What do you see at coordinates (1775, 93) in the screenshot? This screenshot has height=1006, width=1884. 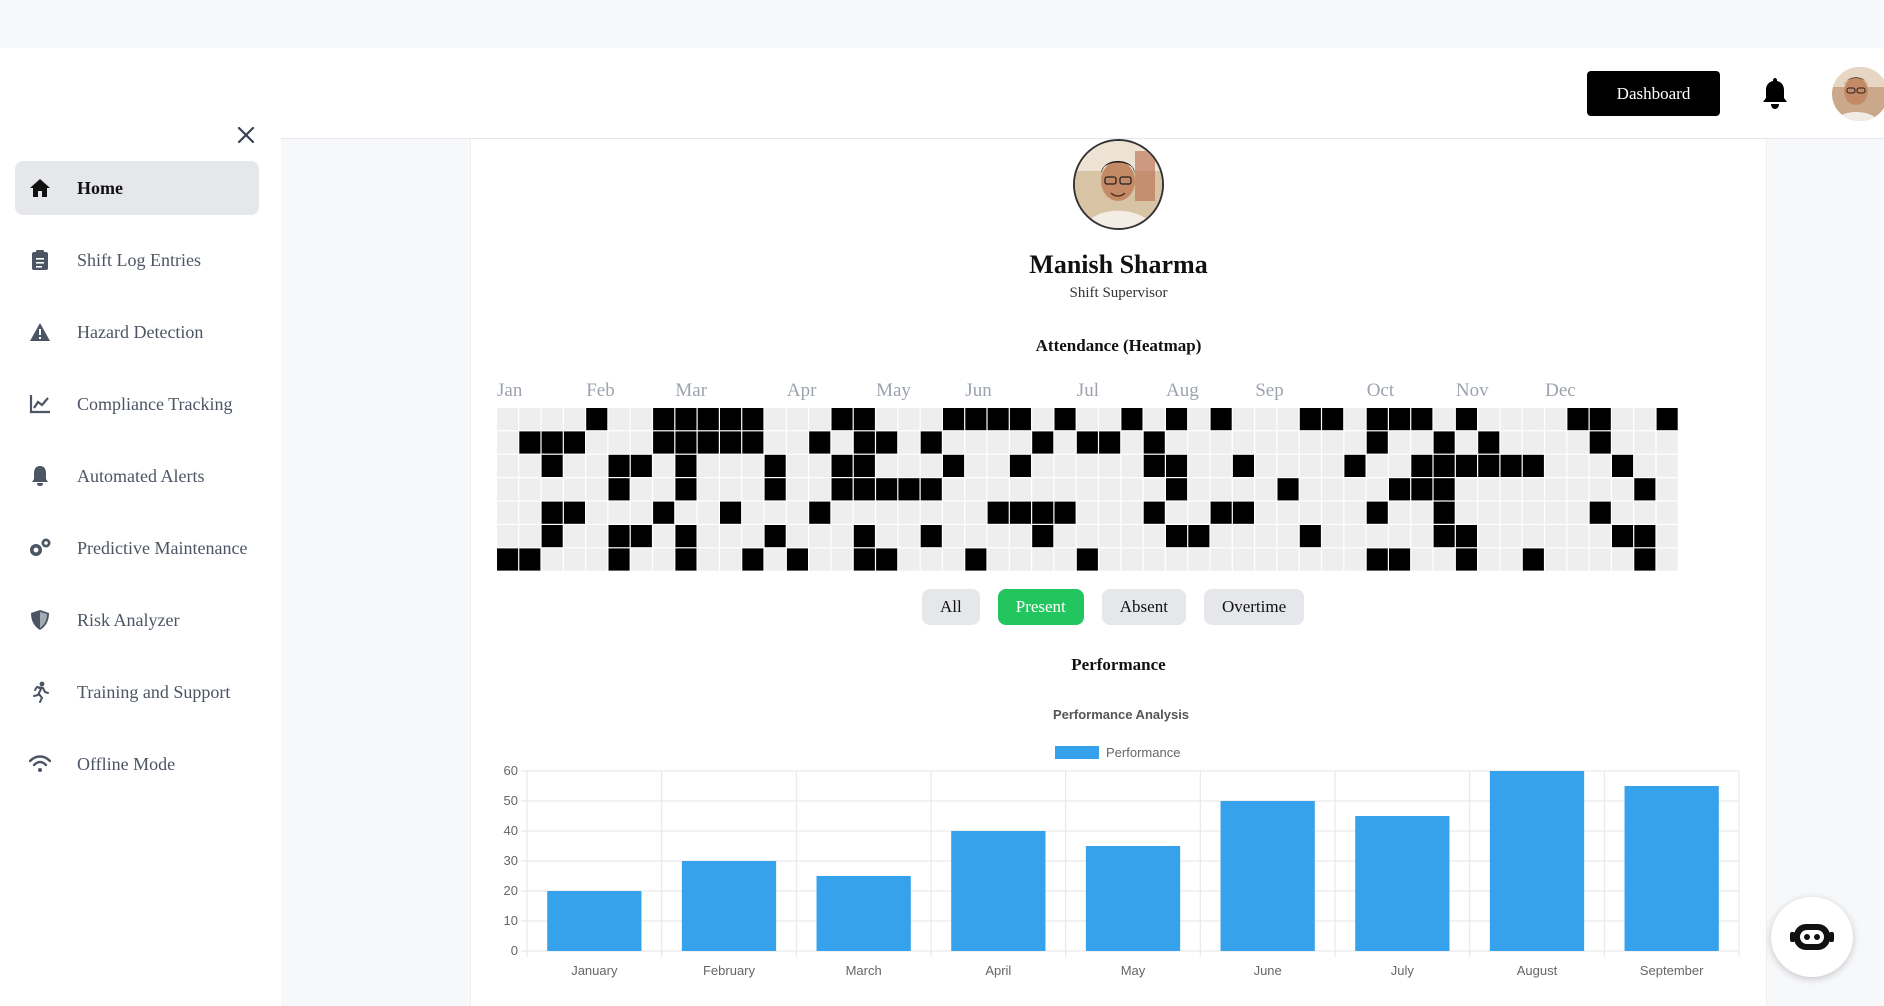 I see `notifications-button` at bounding box center [1775, 93].